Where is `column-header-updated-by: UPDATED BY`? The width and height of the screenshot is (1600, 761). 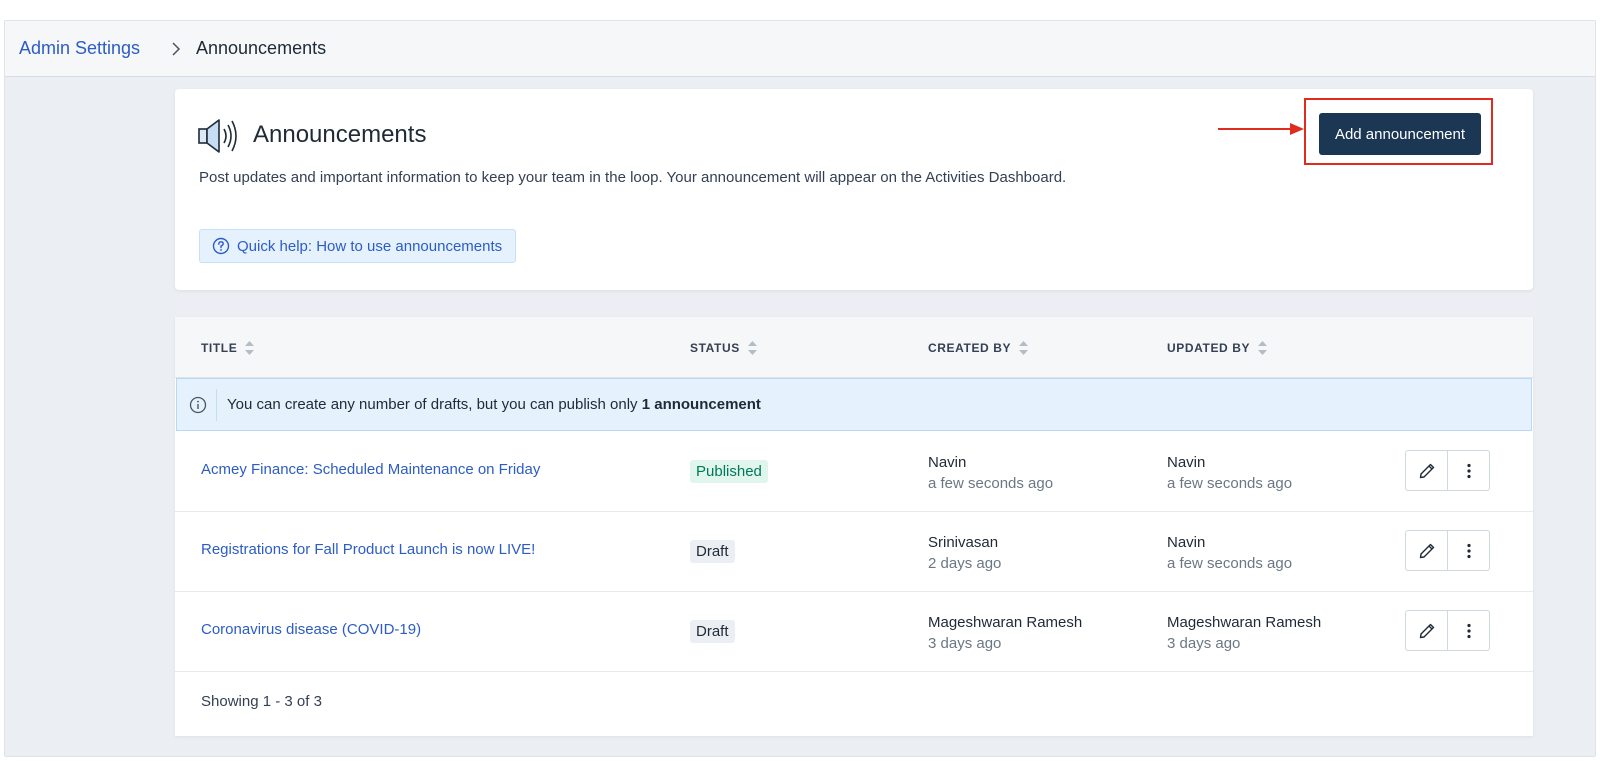
column-header-updated-by: UPDATED BY is located at coordinates (1217, 348).